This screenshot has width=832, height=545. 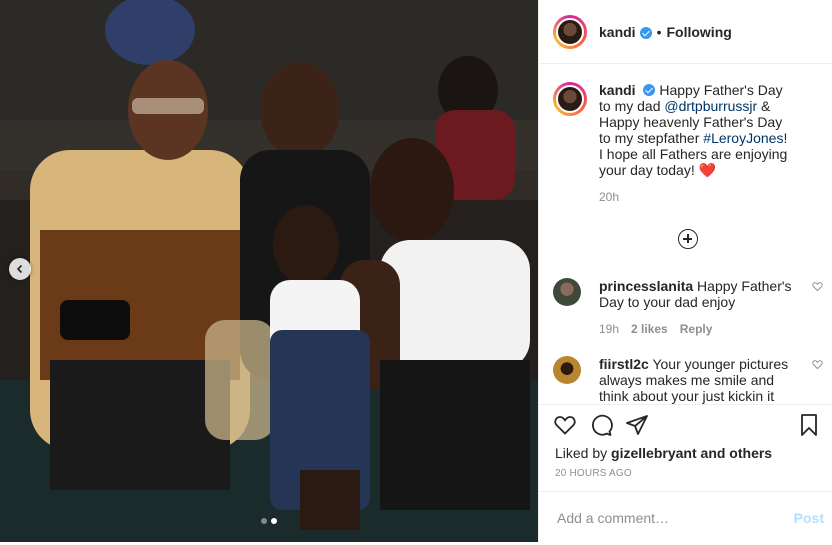 What do you see at coordinates (698, 32) in the screenshot?
I see `following-button: Following` at bounding box center [698, 32].